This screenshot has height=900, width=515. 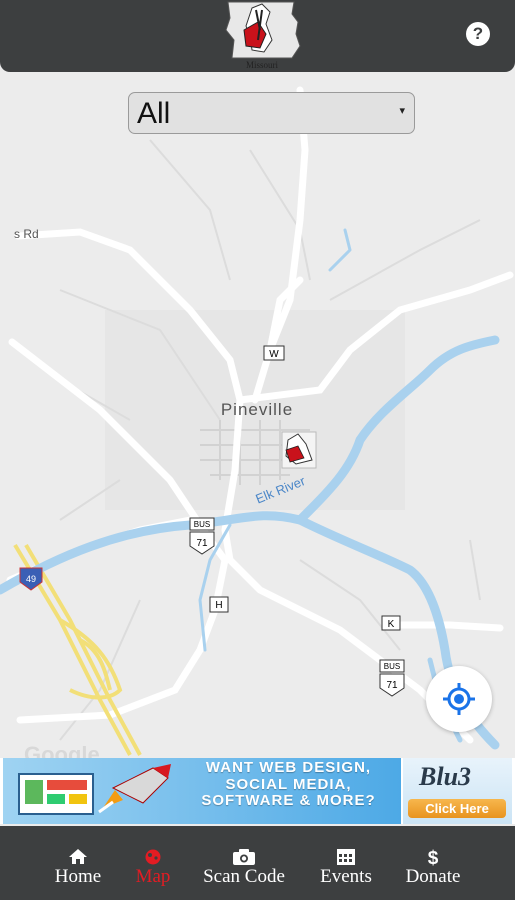 What do you see at coordinates (78, 876) in the screenshot?
I see `nav-label-home: Home` at bounding box center [78, 876].